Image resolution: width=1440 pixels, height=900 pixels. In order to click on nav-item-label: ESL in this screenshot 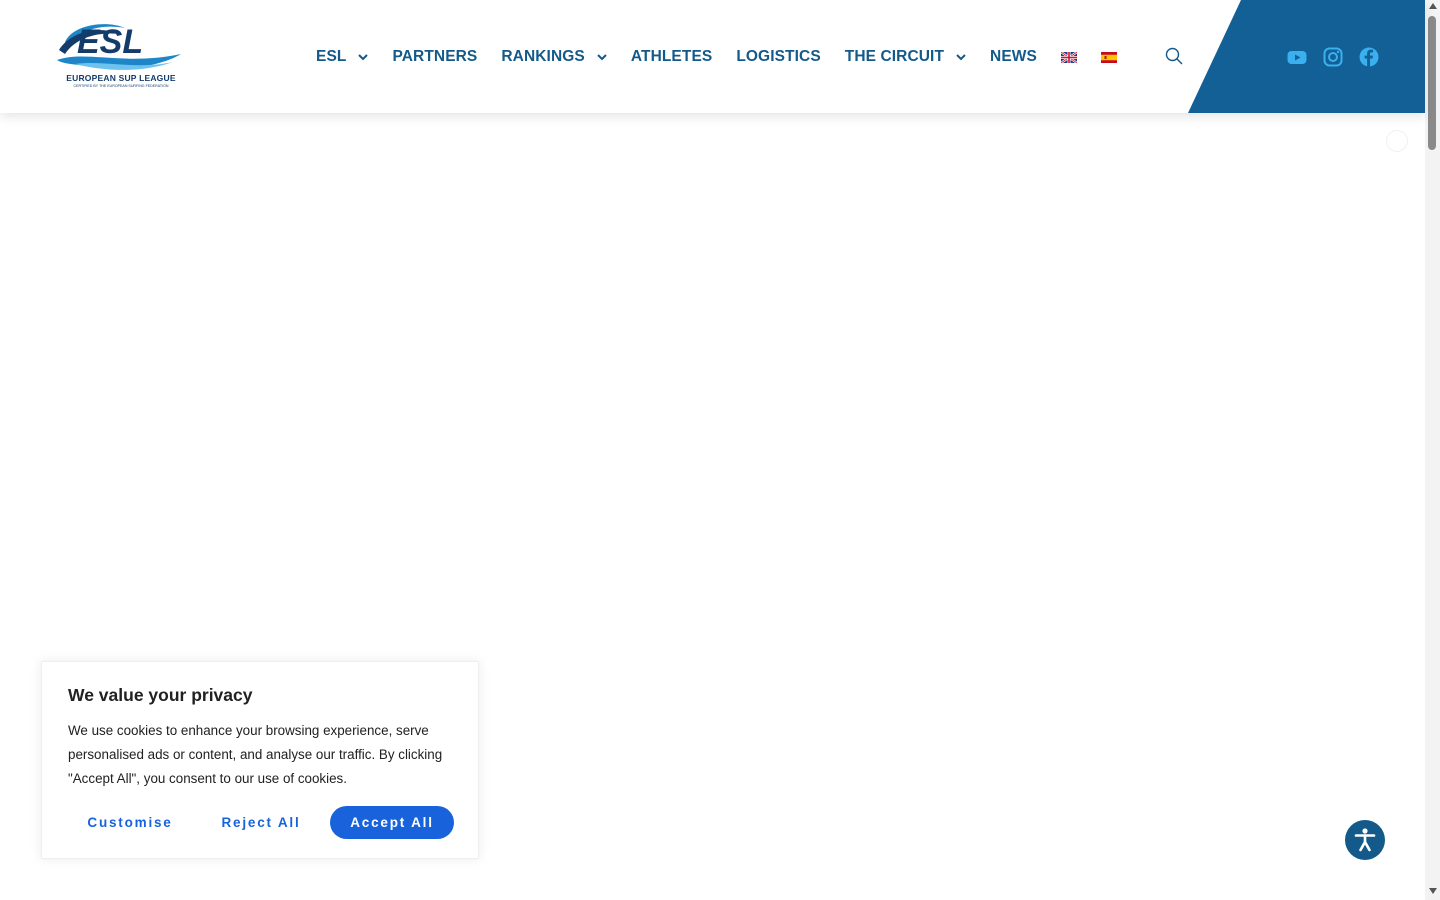, I will do `click(331, 56)`.